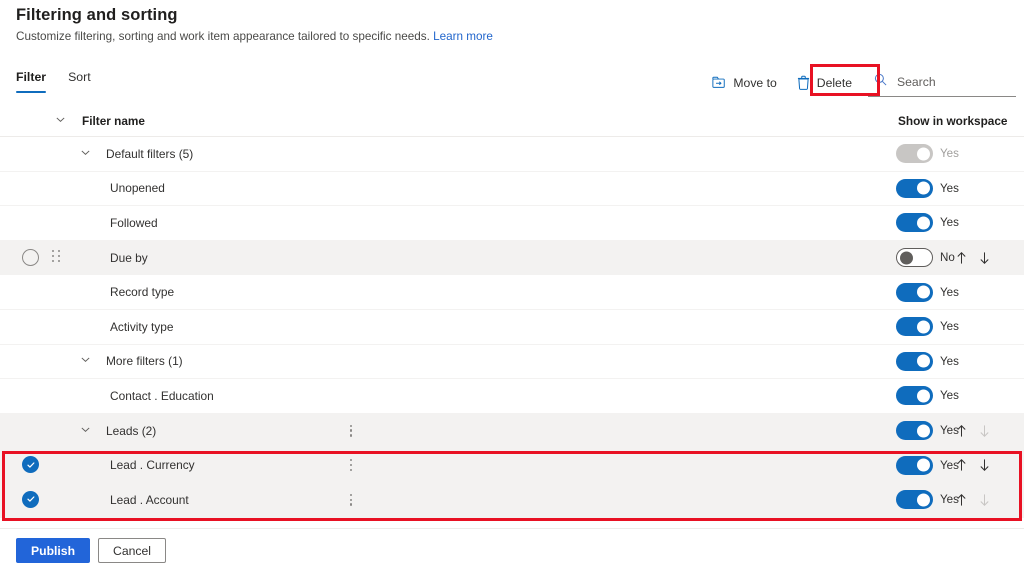 This screenshot has width=1024, height=572. I want to click on tab-bar: Filter Sort, so click(53, 81).